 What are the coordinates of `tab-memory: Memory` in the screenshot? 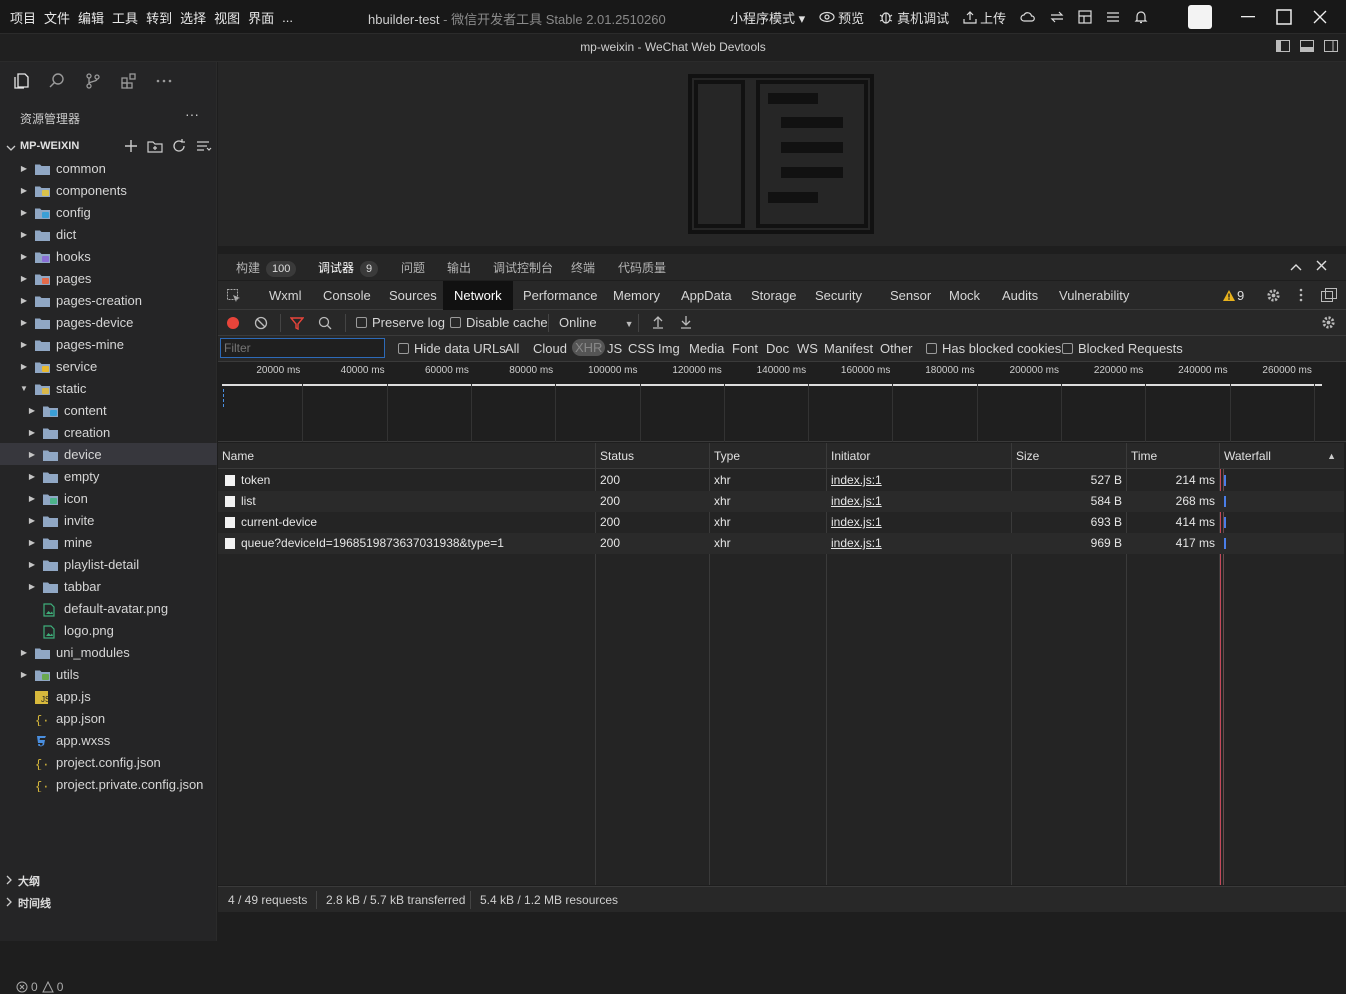 It's located at (636, 295).